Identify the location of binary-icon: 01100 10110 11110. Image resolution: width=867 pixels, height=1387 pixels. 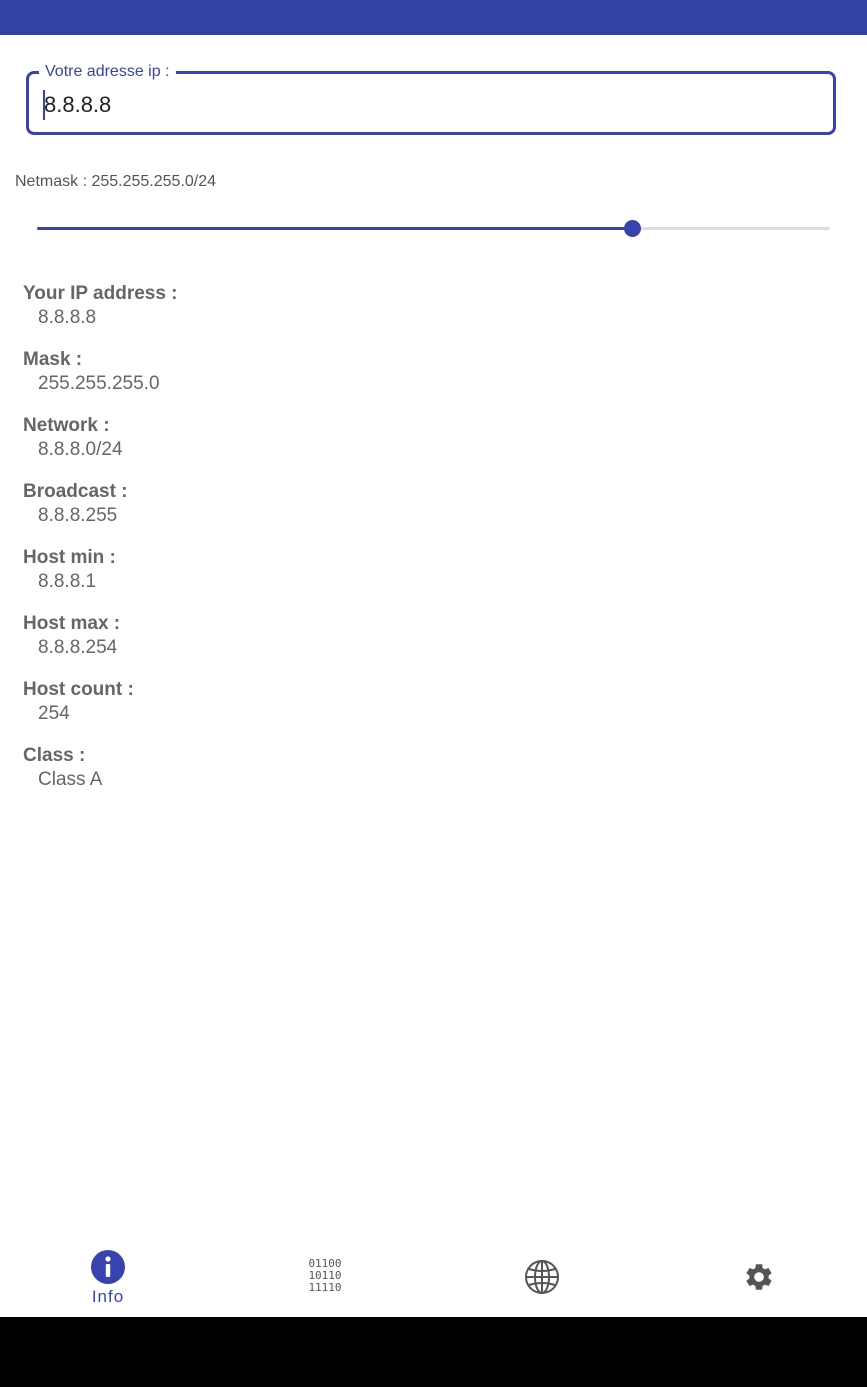
(325, 1275).